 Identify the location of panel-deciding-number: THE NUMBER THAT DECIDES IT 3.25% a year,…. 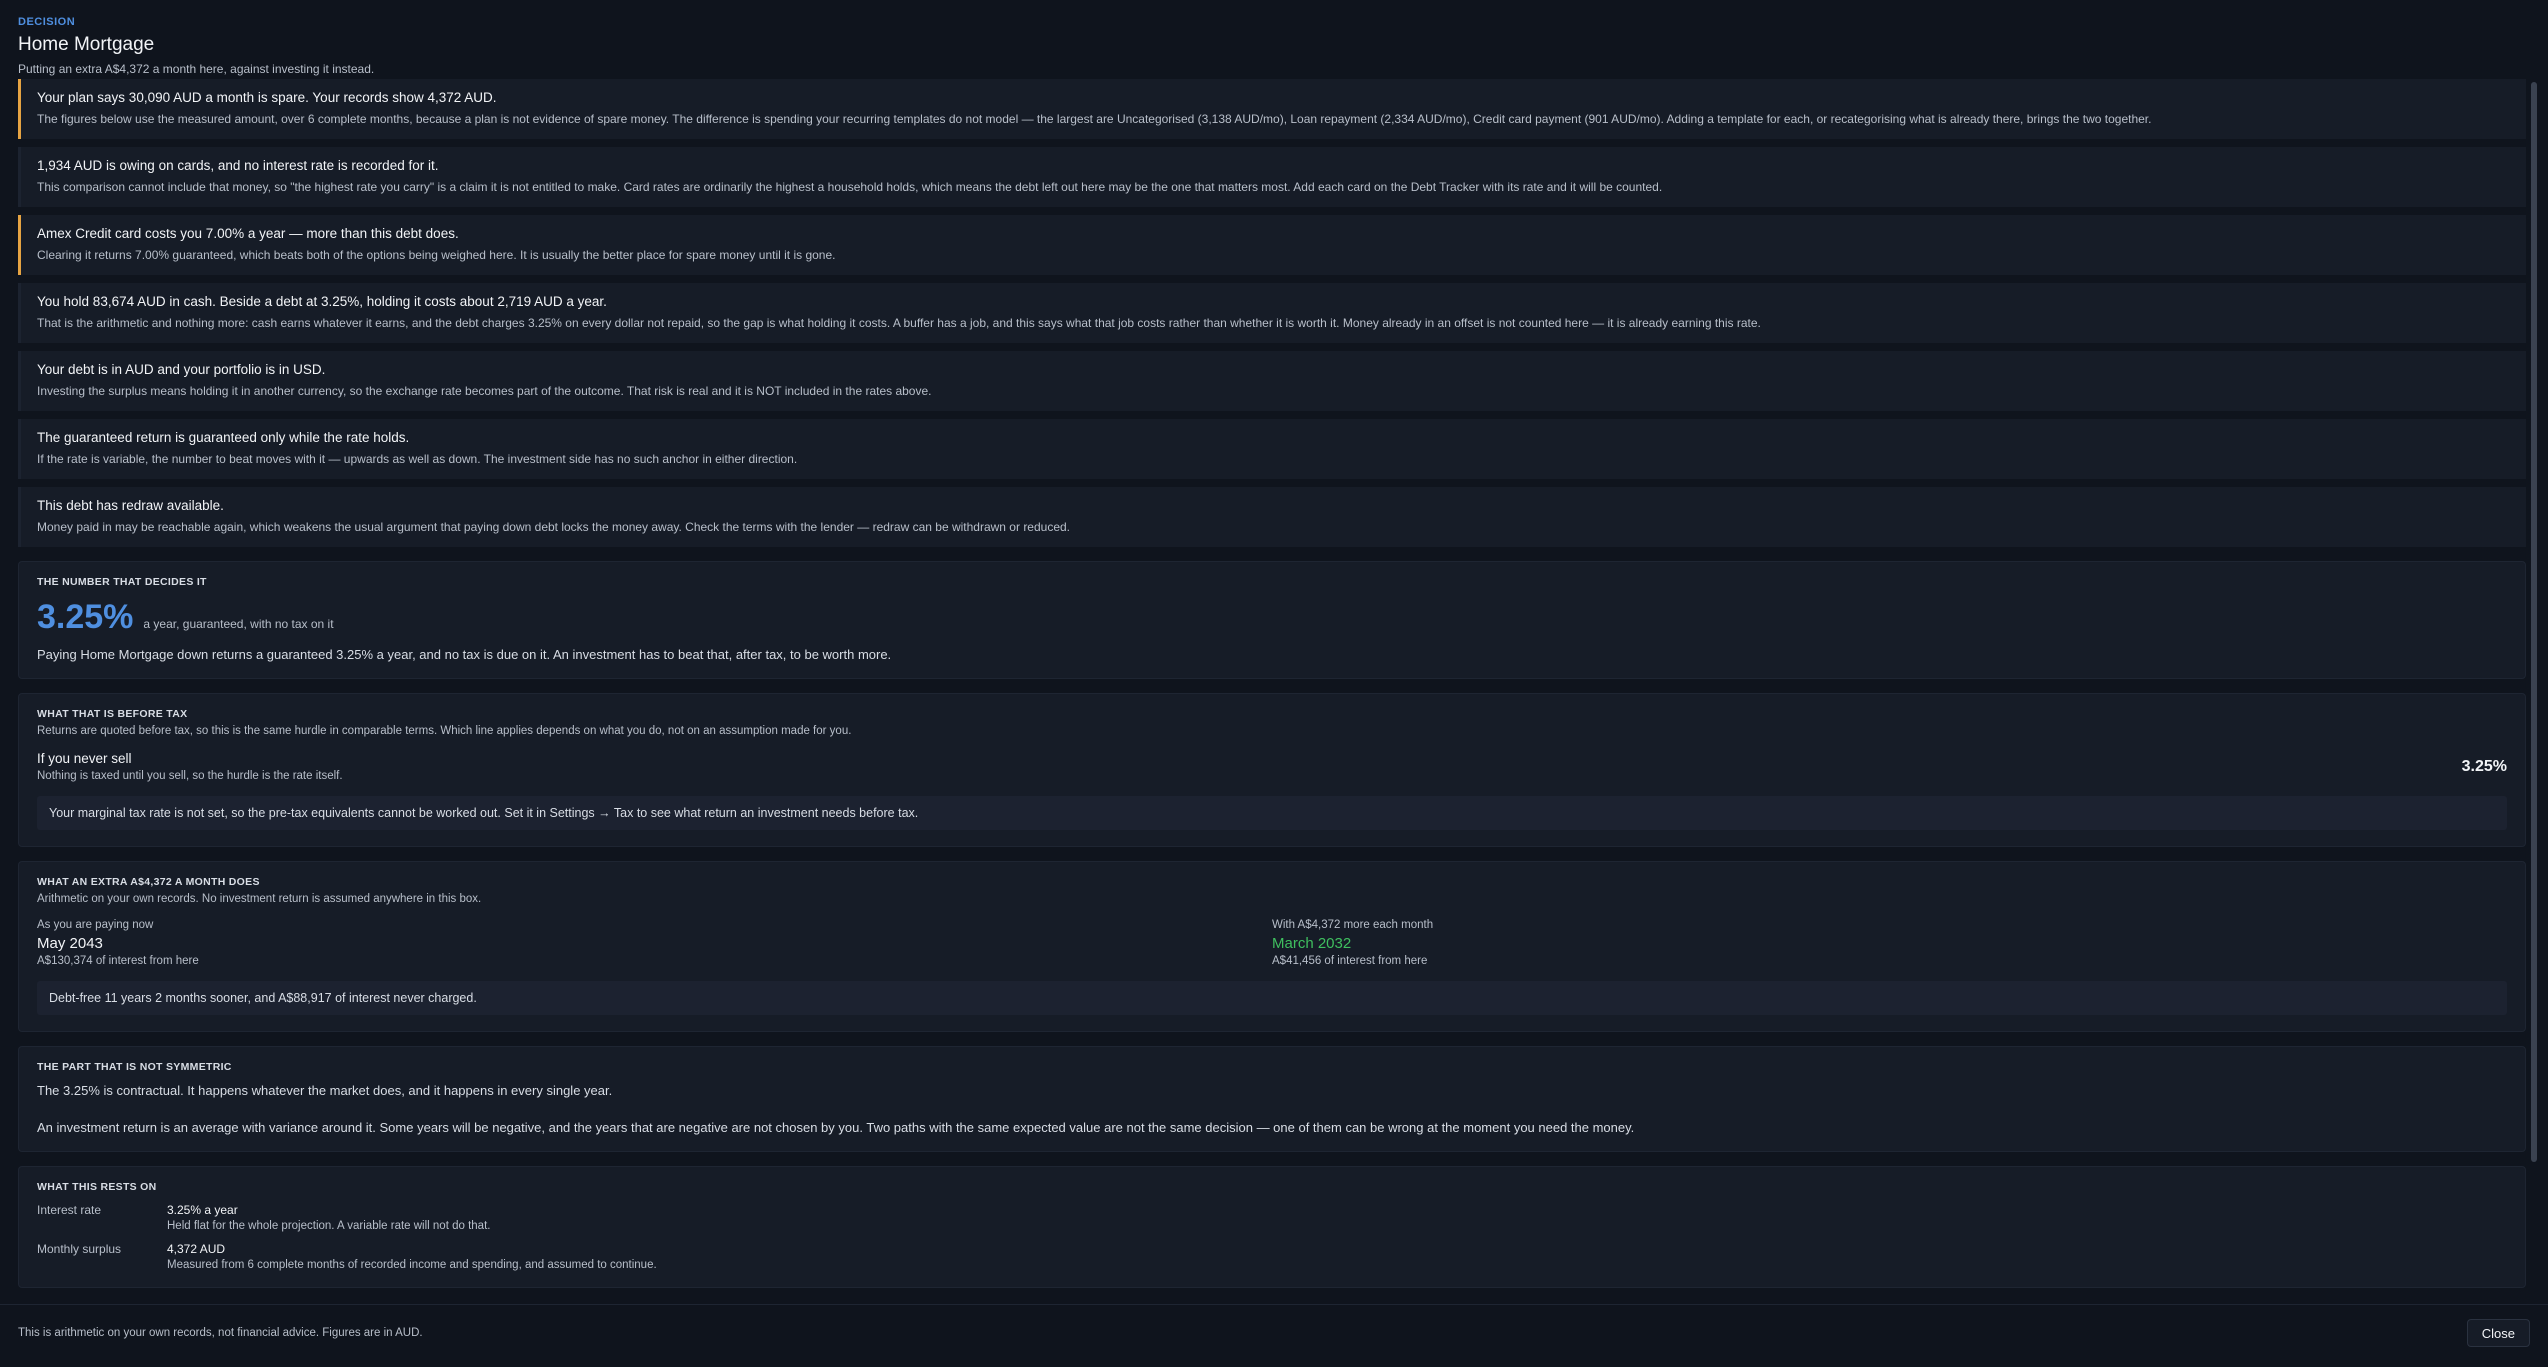
(1272, 620).